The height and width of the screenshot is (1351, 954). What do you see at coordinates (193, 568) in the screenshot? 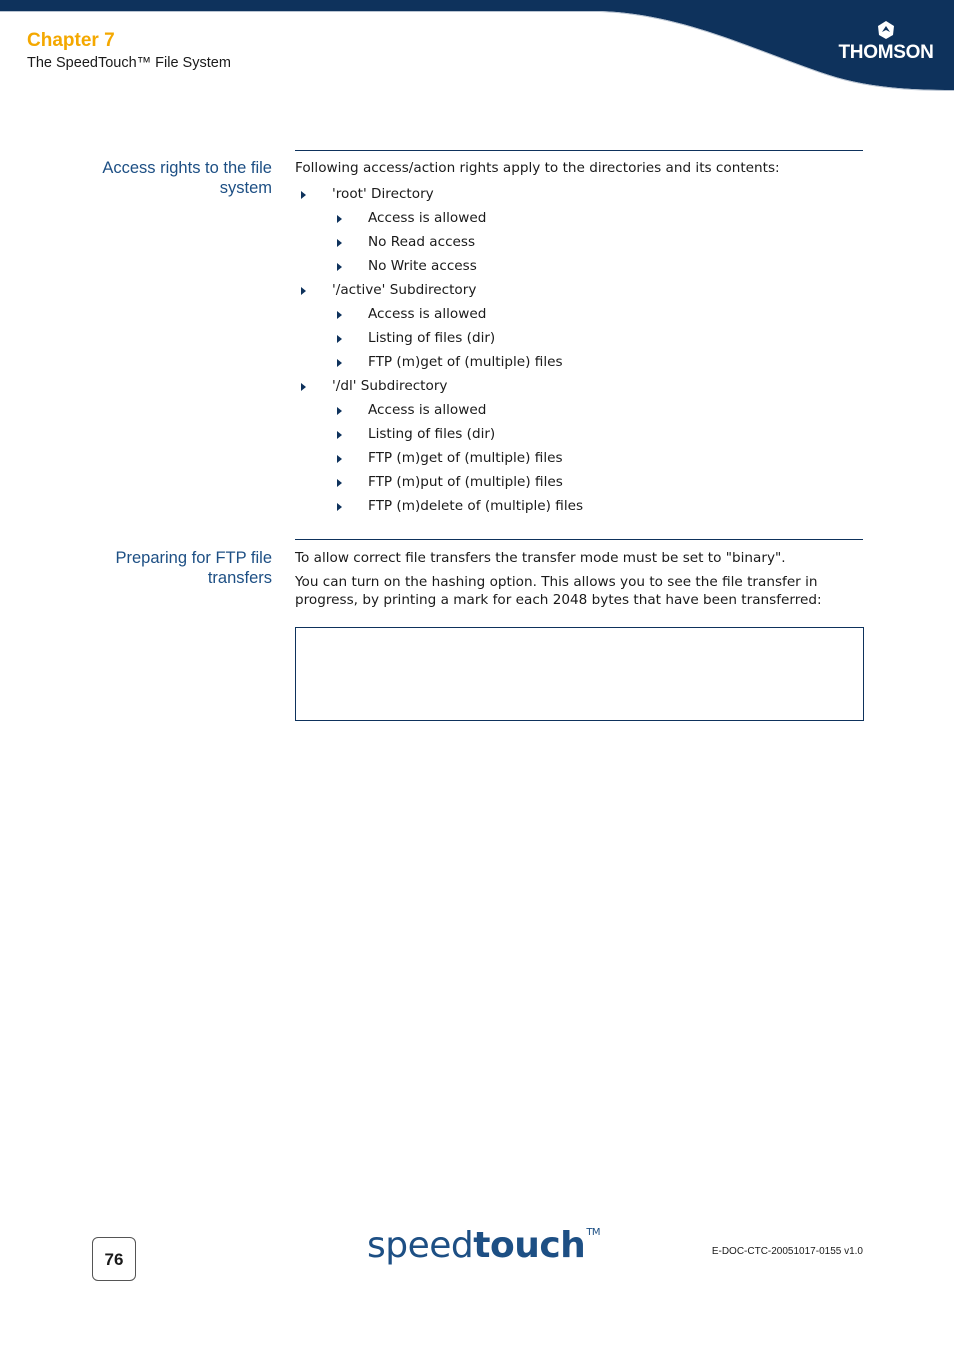
I see `section-heading: Preparing for FTP file transfers` at bounding box center [193, 568].